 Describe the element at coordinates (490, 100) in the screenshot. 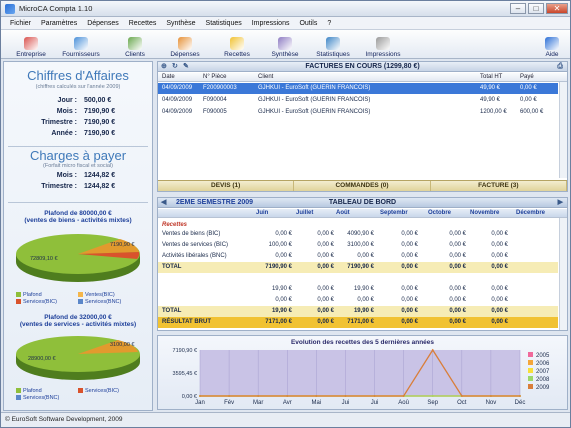

I see `invoice-total: 49,90 €` at that location.